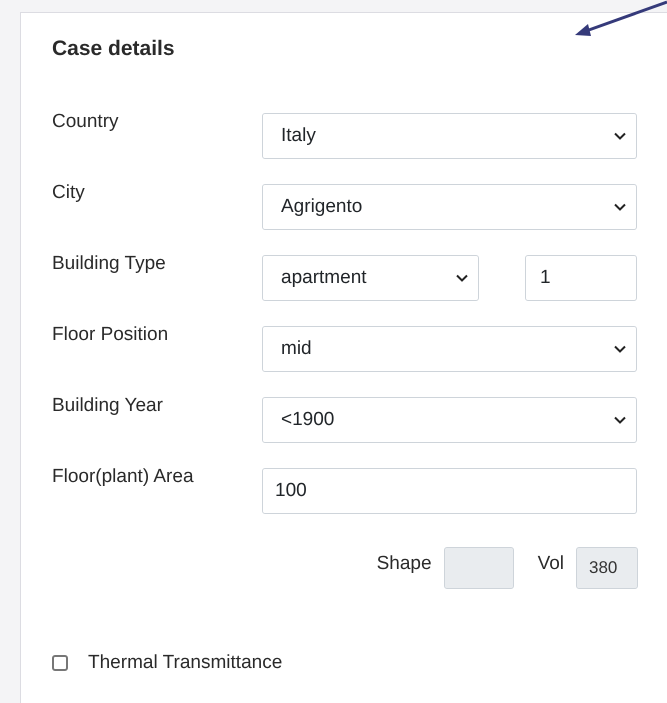  Describe the element at coordinates (185, 663) in the screenshot. I see `checkbox-label: Thermal Transmittance` at that location.